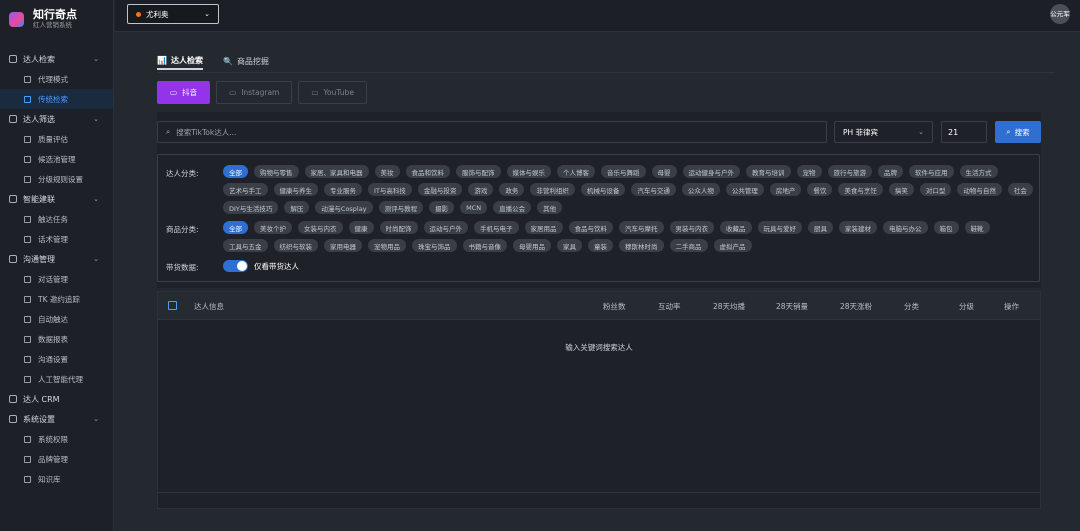  I want to click on sidebar-item-conversations: 对话管理, so click(56, 279).